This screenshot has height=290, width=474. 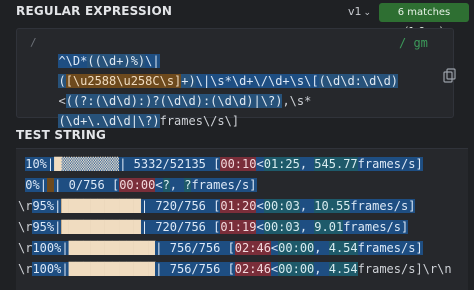 What do you see at coordinates (329, 227) in the screenshot?
I see `match-rate: 9.01` at bounding box center [329, 227].